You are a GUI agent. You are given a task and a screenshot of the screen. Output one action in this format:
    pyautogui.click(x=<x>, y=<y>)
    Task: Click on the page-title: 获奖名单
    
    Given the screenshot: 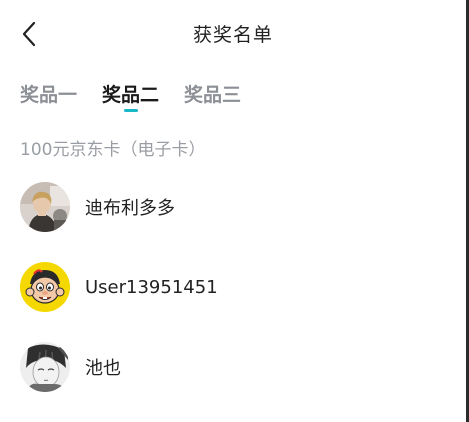 What is the action you would take?
    pyautogui.click(x=232, y=35)
    